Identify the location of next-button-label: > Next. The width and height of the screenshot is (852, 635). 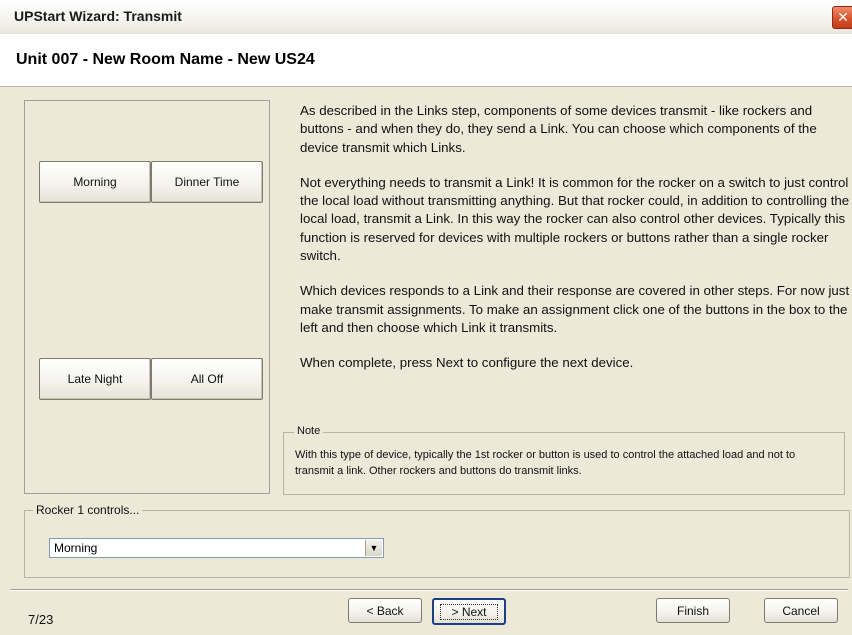
(469, 611).